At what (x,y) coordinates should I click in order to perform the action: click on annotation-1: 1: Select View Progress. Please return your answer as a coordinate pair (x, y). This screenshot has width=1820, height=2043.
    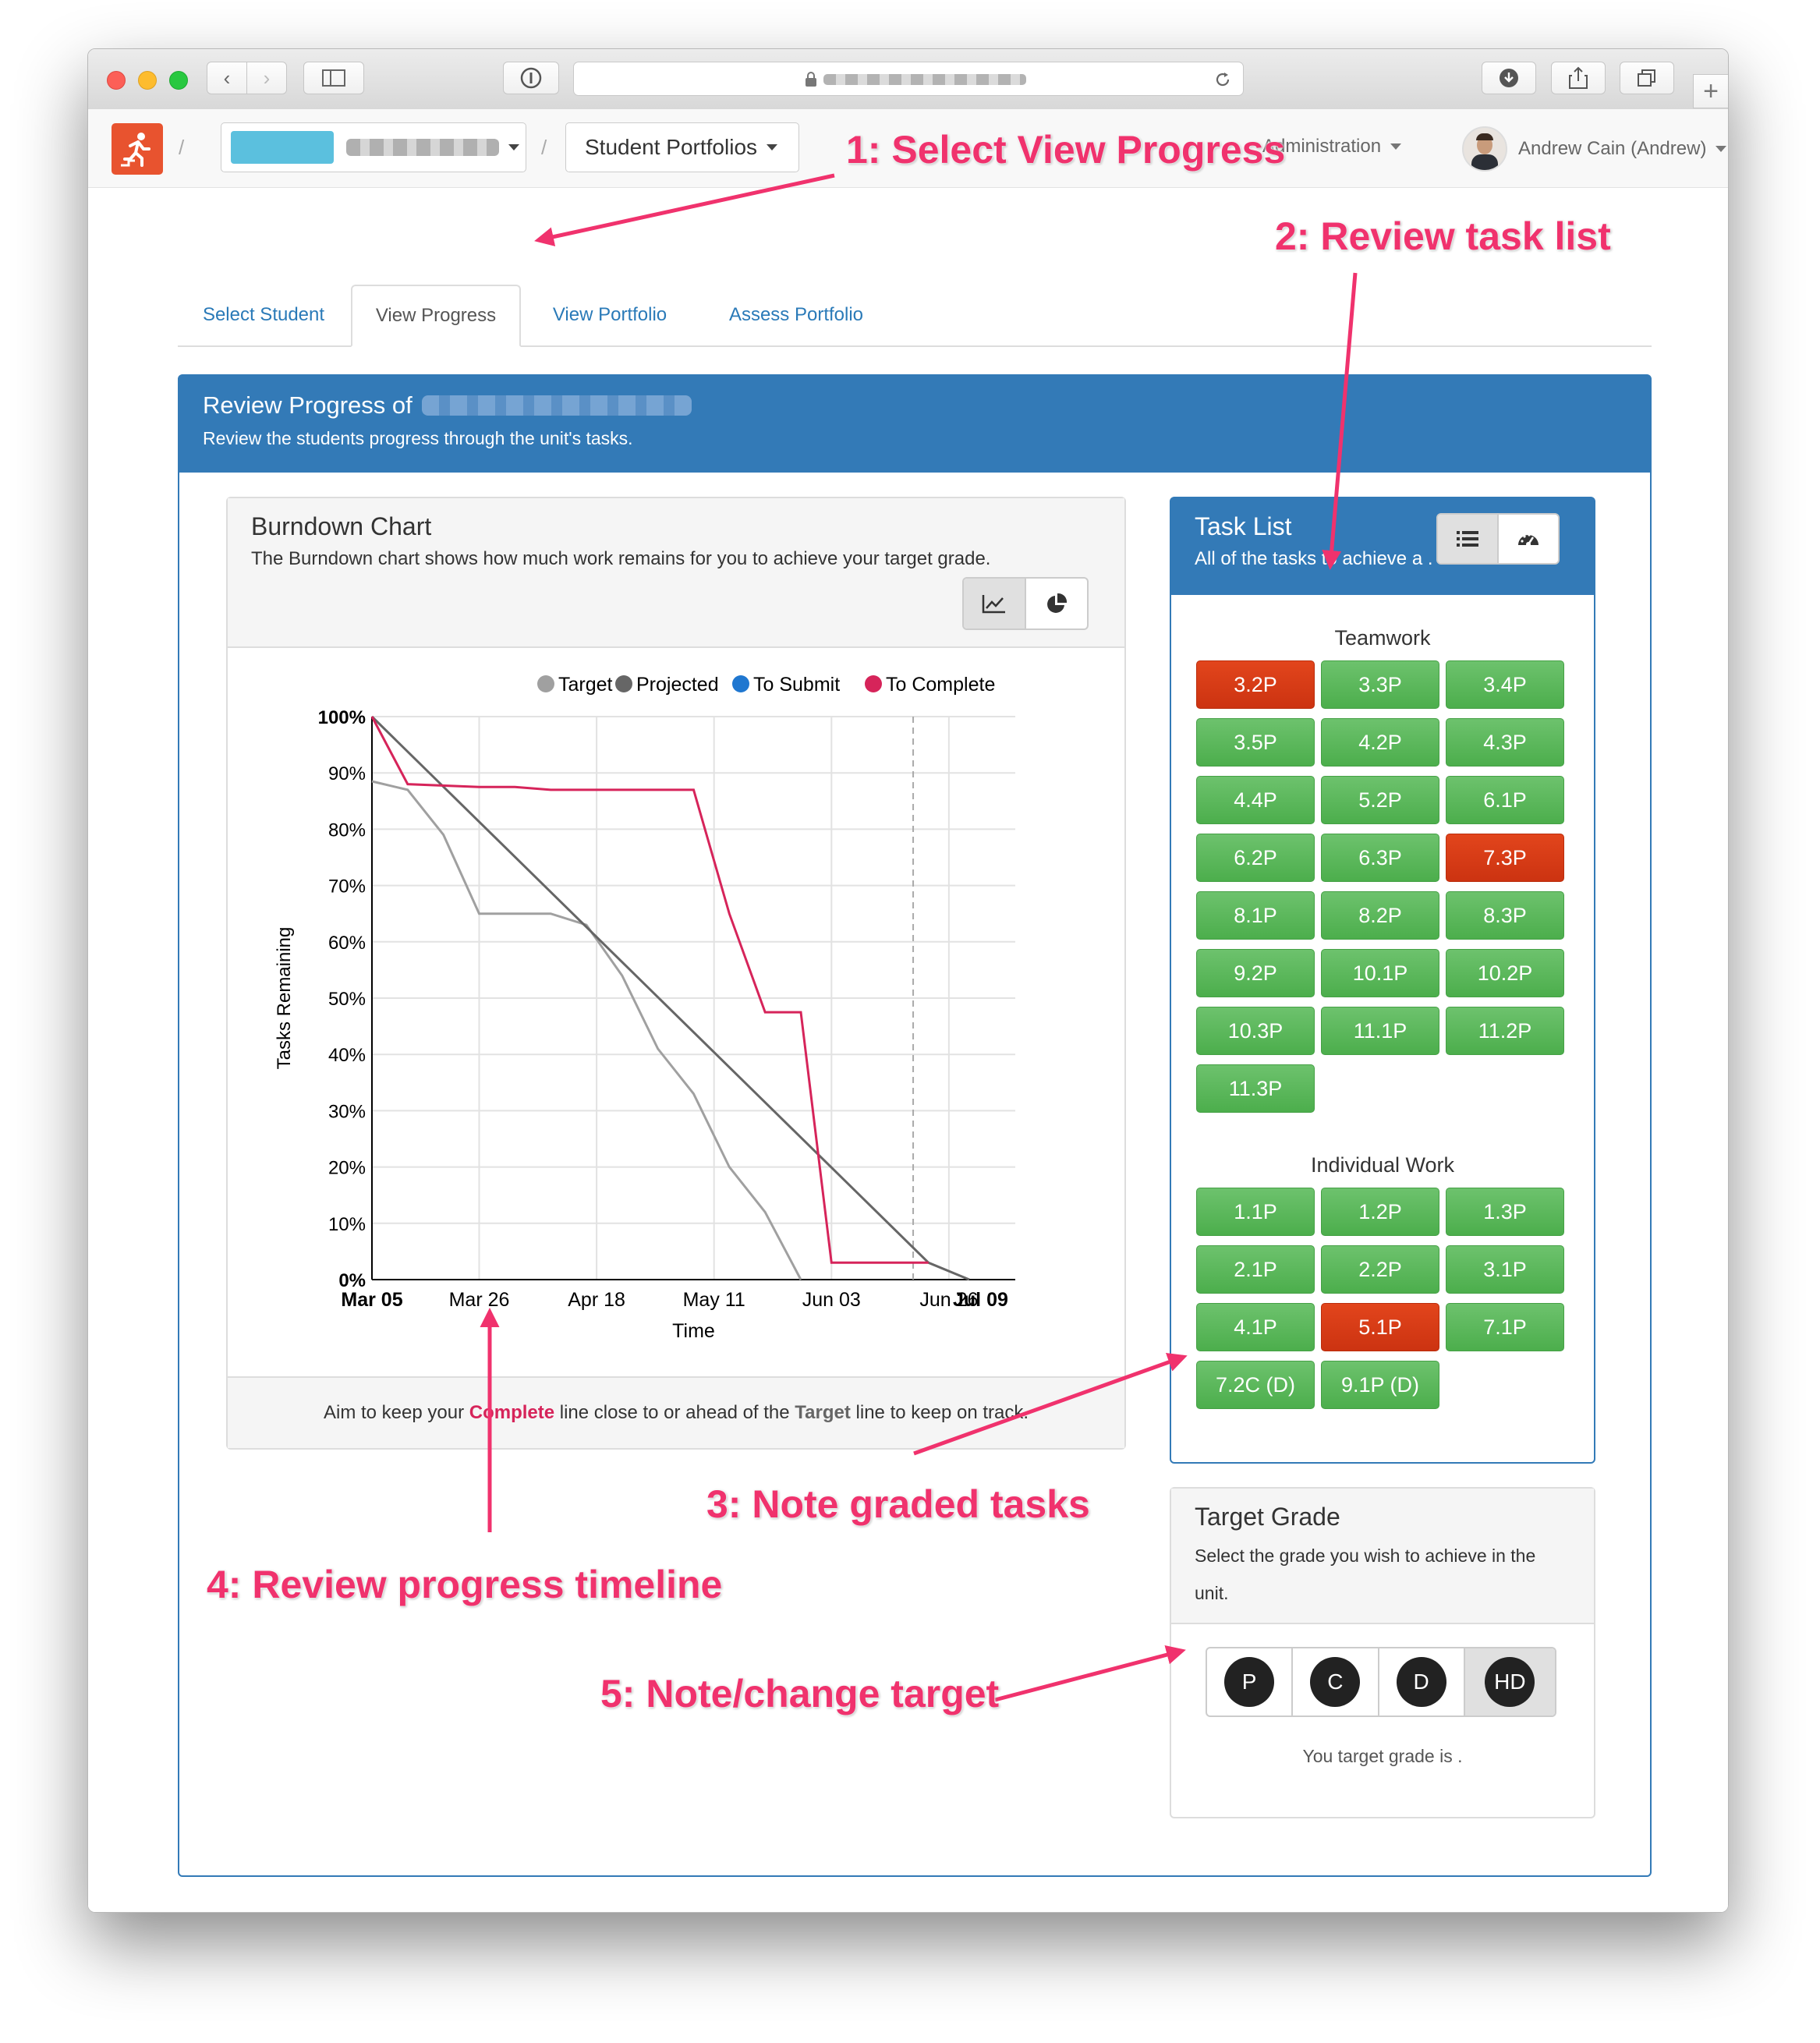
    Looking at the image, I should click on (1066, 150).